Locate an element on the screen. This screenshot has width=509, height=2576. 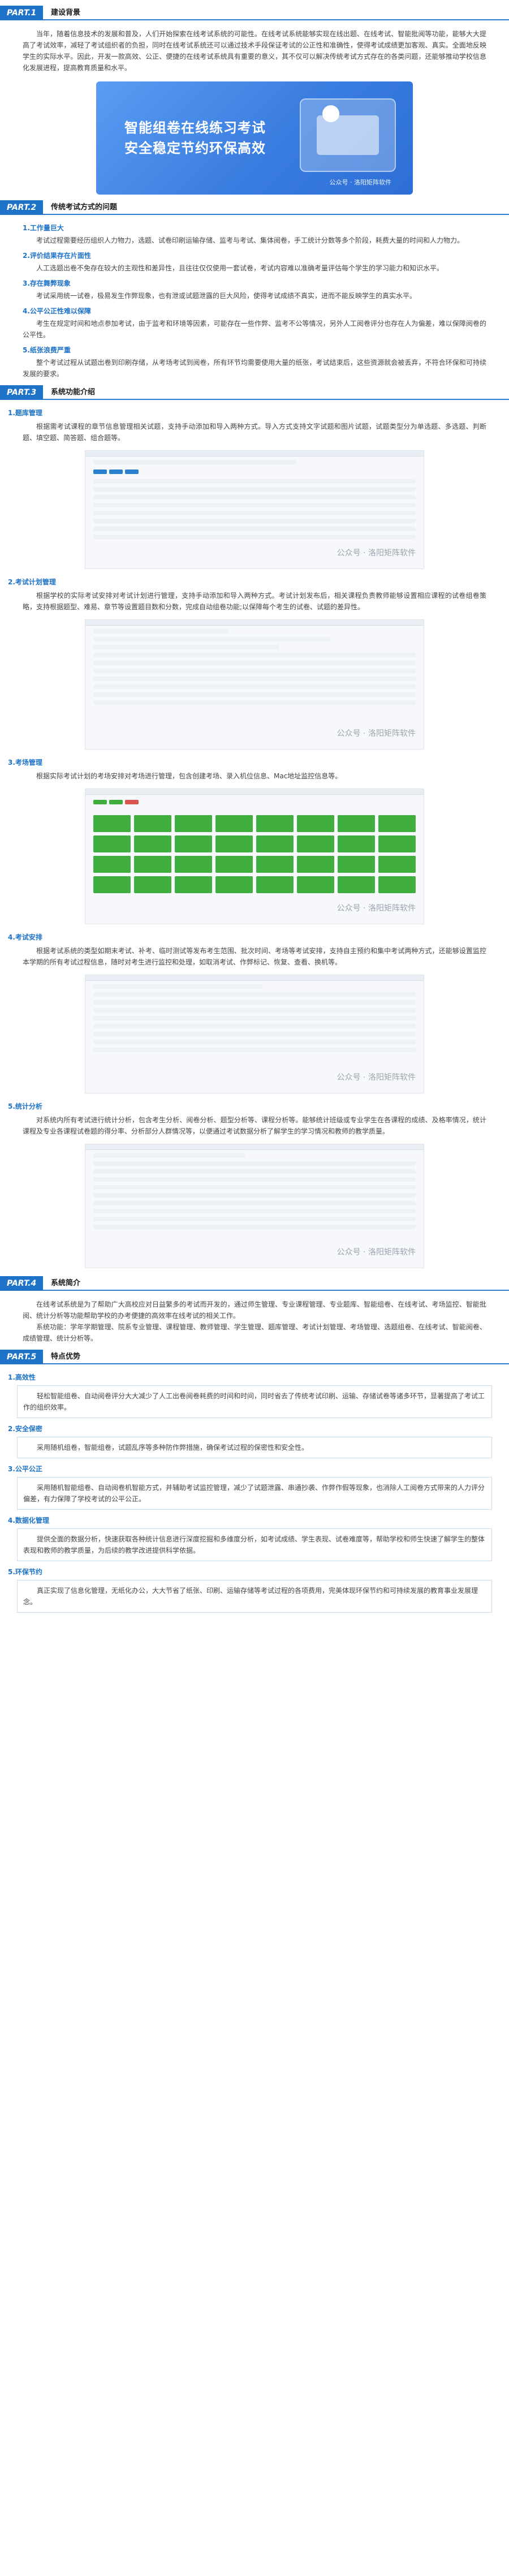
part5-tag: PART.5 is located at coordinates (22, 1357).